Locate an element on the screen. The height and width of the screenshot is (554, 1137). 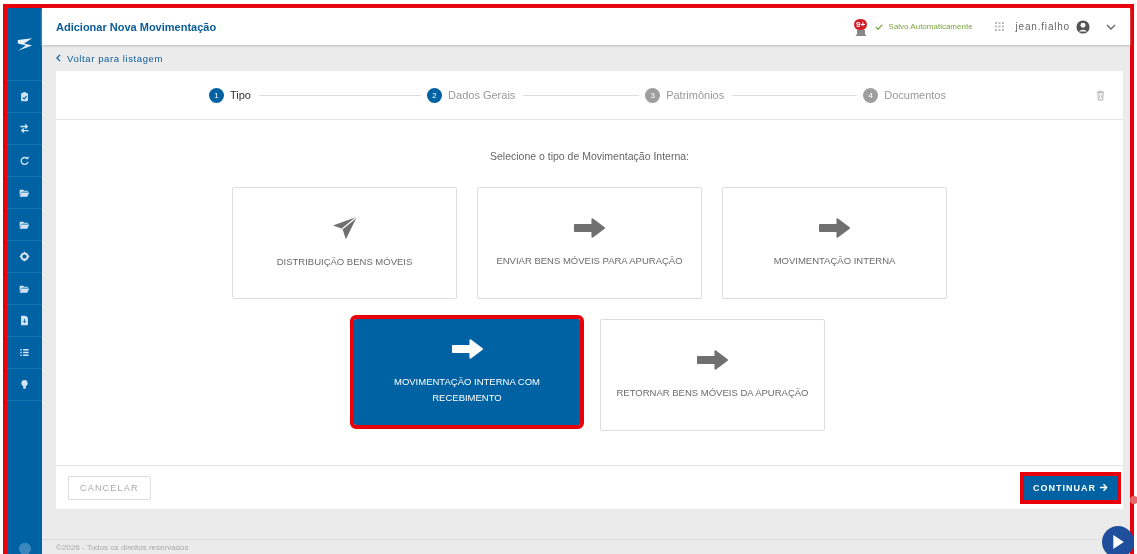
username: jean.fialho is located at coordinates (1042, 26).